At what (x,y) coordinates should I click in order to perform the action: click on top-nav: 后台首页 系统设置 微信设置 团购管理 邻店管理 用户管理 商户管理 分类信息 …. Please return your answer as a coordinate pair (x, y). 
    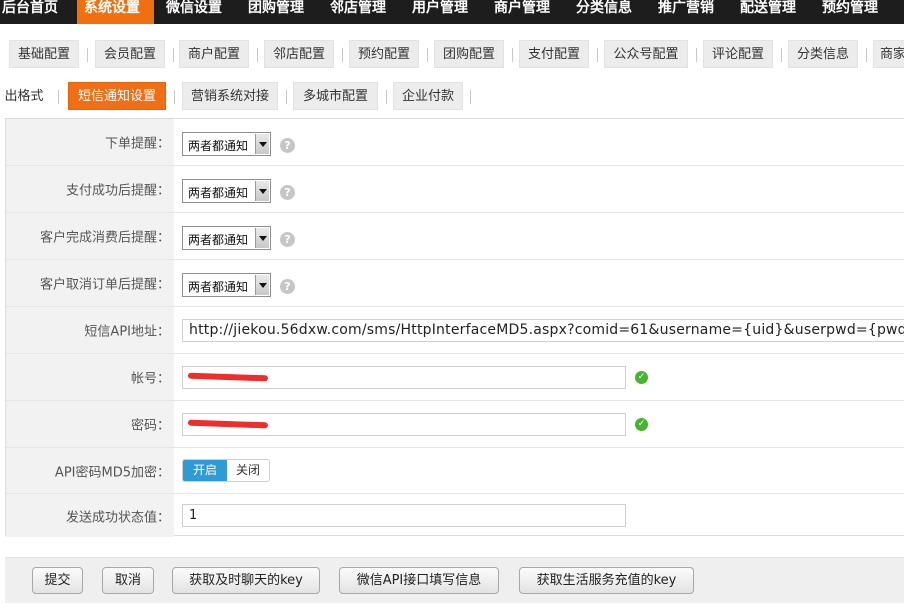
    Looking at the image, I should click on (452, 12).